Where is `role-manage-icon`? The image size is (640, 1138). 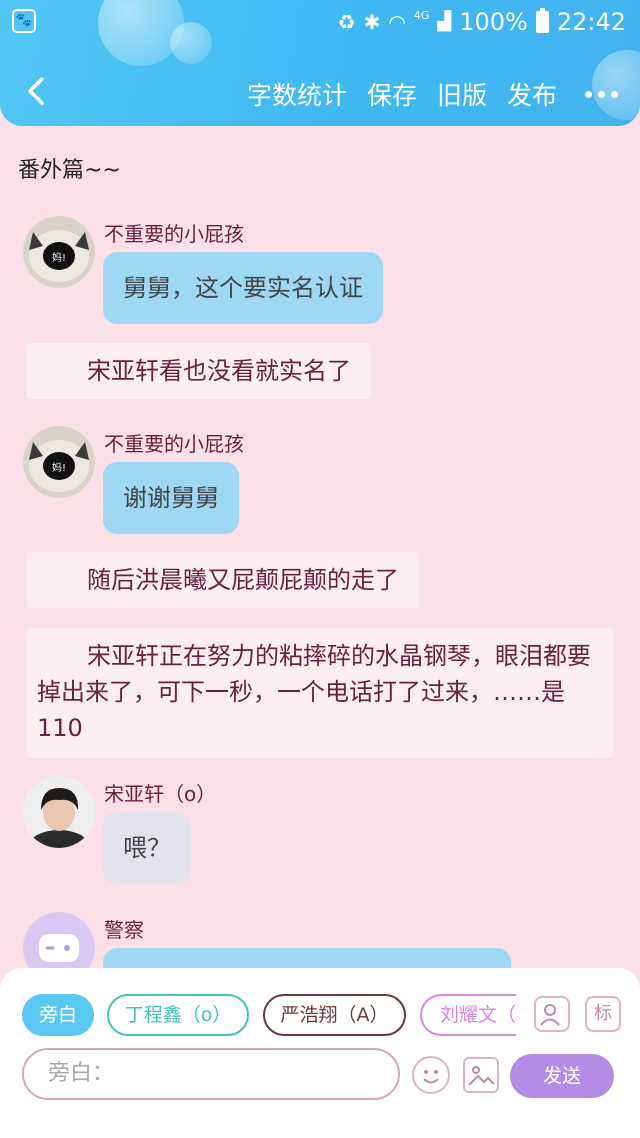 role-manage-icon is located at coordinates (552, 1014).